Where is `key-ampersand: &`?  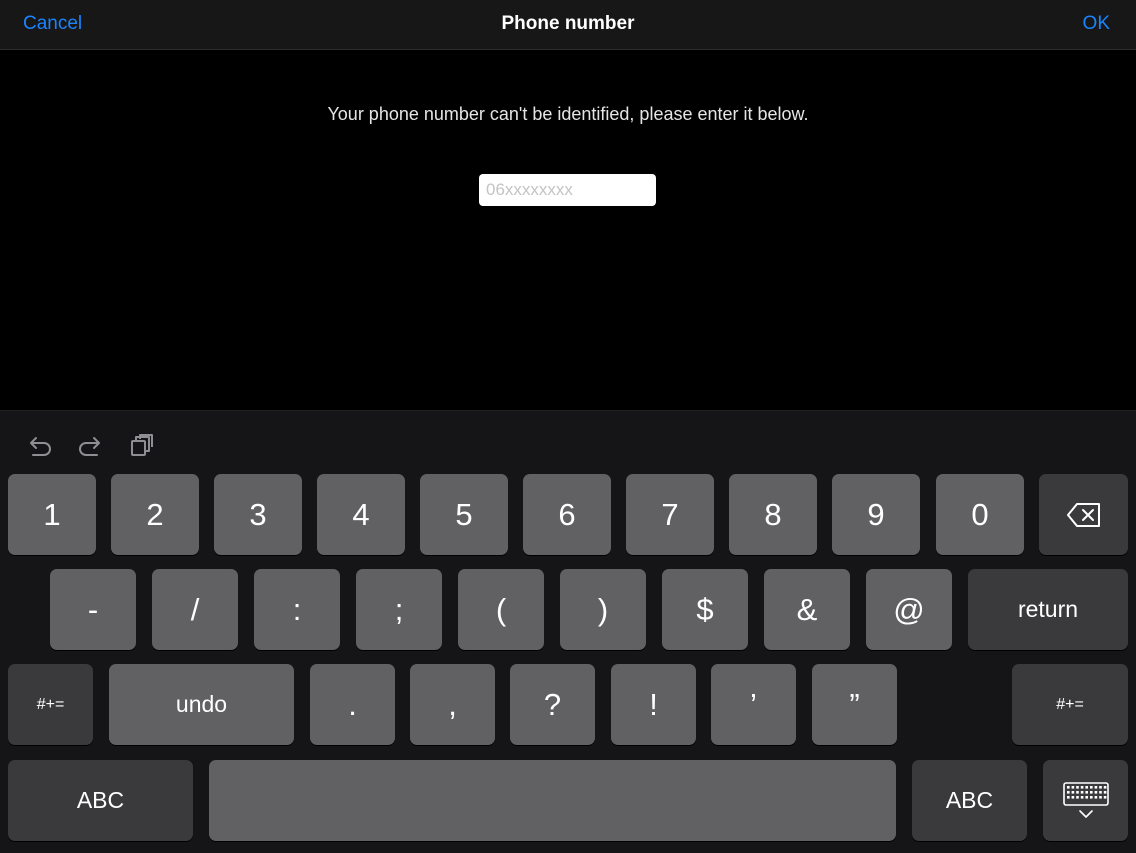 key-ampersand: & is located at coordinates (807, 609).